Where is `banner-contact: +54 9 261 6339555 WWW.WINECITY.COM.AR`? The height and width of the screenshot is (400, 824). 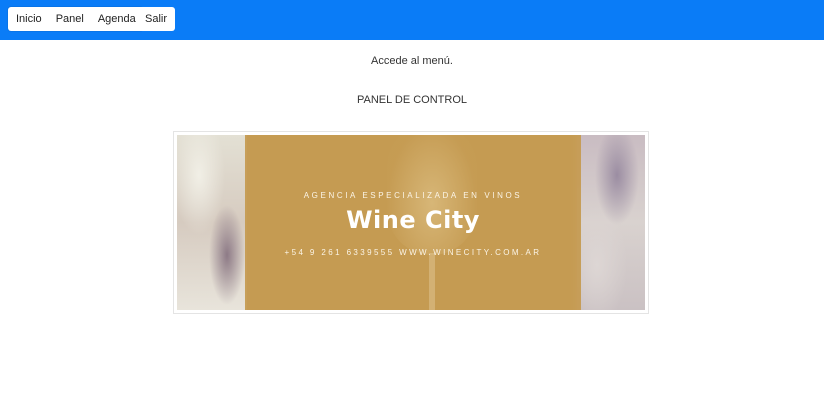 banner-contact: +54 9 261 6339555 WWW.WINECITY.COM.AR is located at coordinates (413, 252).